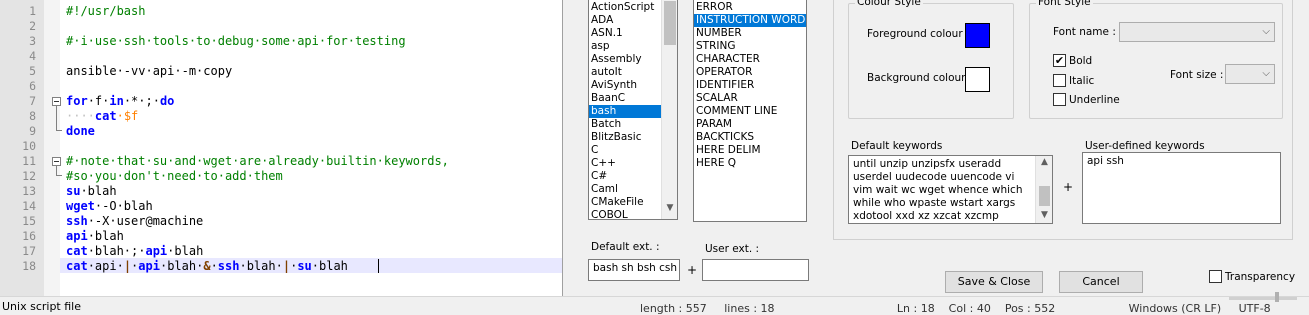  Describe the element at coordinates (116, 101) in the screenshot. I see `keyword: in` at that location.